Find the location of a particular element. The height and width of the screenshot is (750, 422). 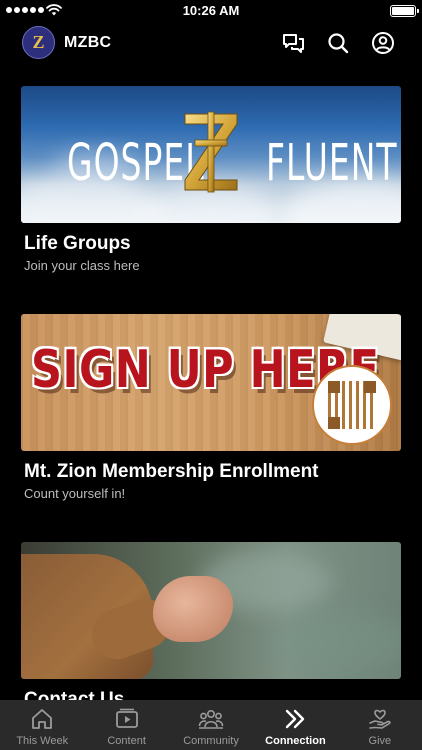

app-header: Z MZBC is located at coordinates (211, 44).